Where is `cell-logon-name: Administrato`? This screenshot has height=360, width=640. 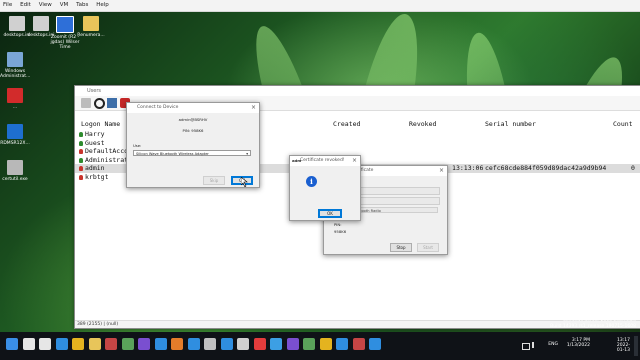 cell-logon-name: Administrato is located at coordinates (108, 159).